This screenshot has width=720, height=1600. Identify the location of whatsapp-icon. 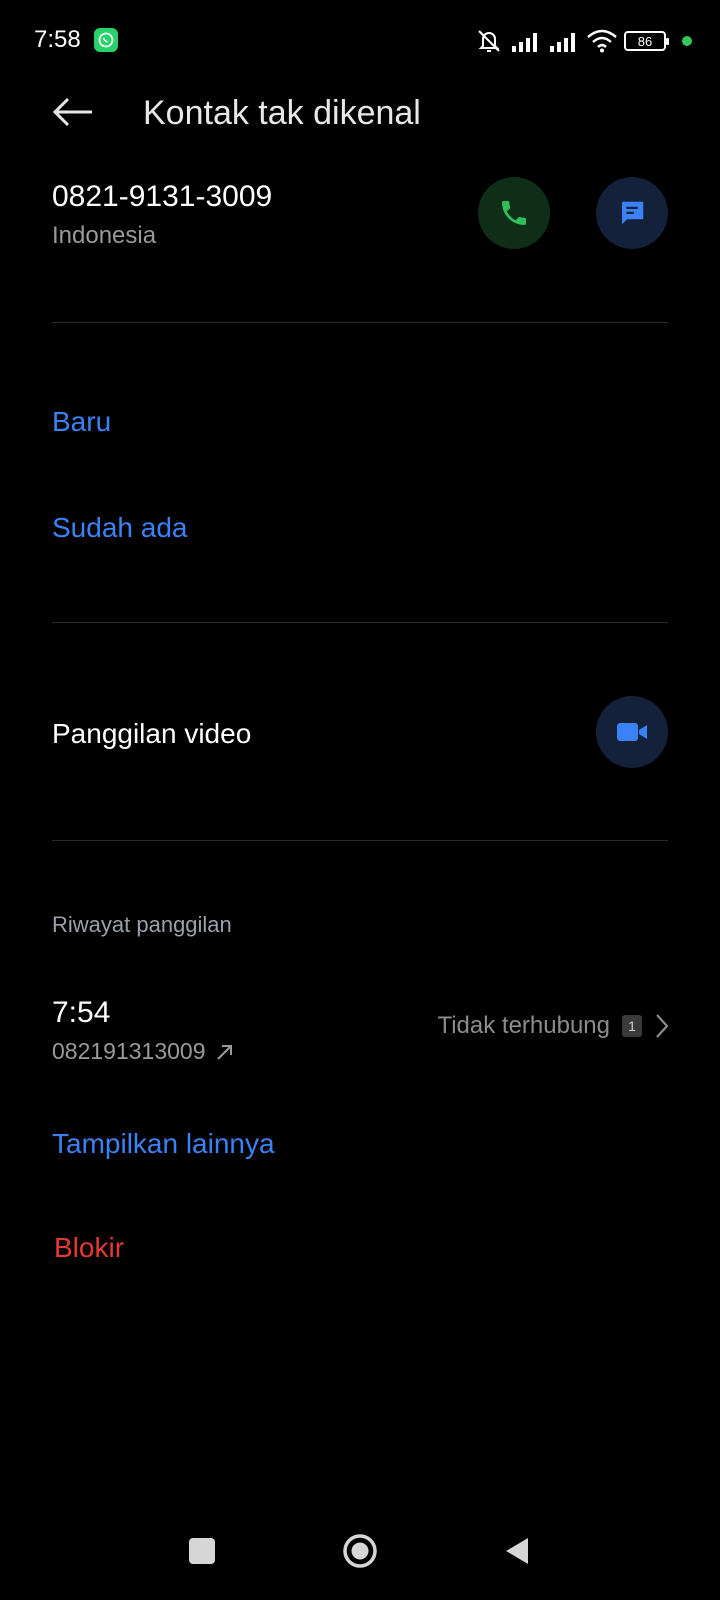
(106, 40).